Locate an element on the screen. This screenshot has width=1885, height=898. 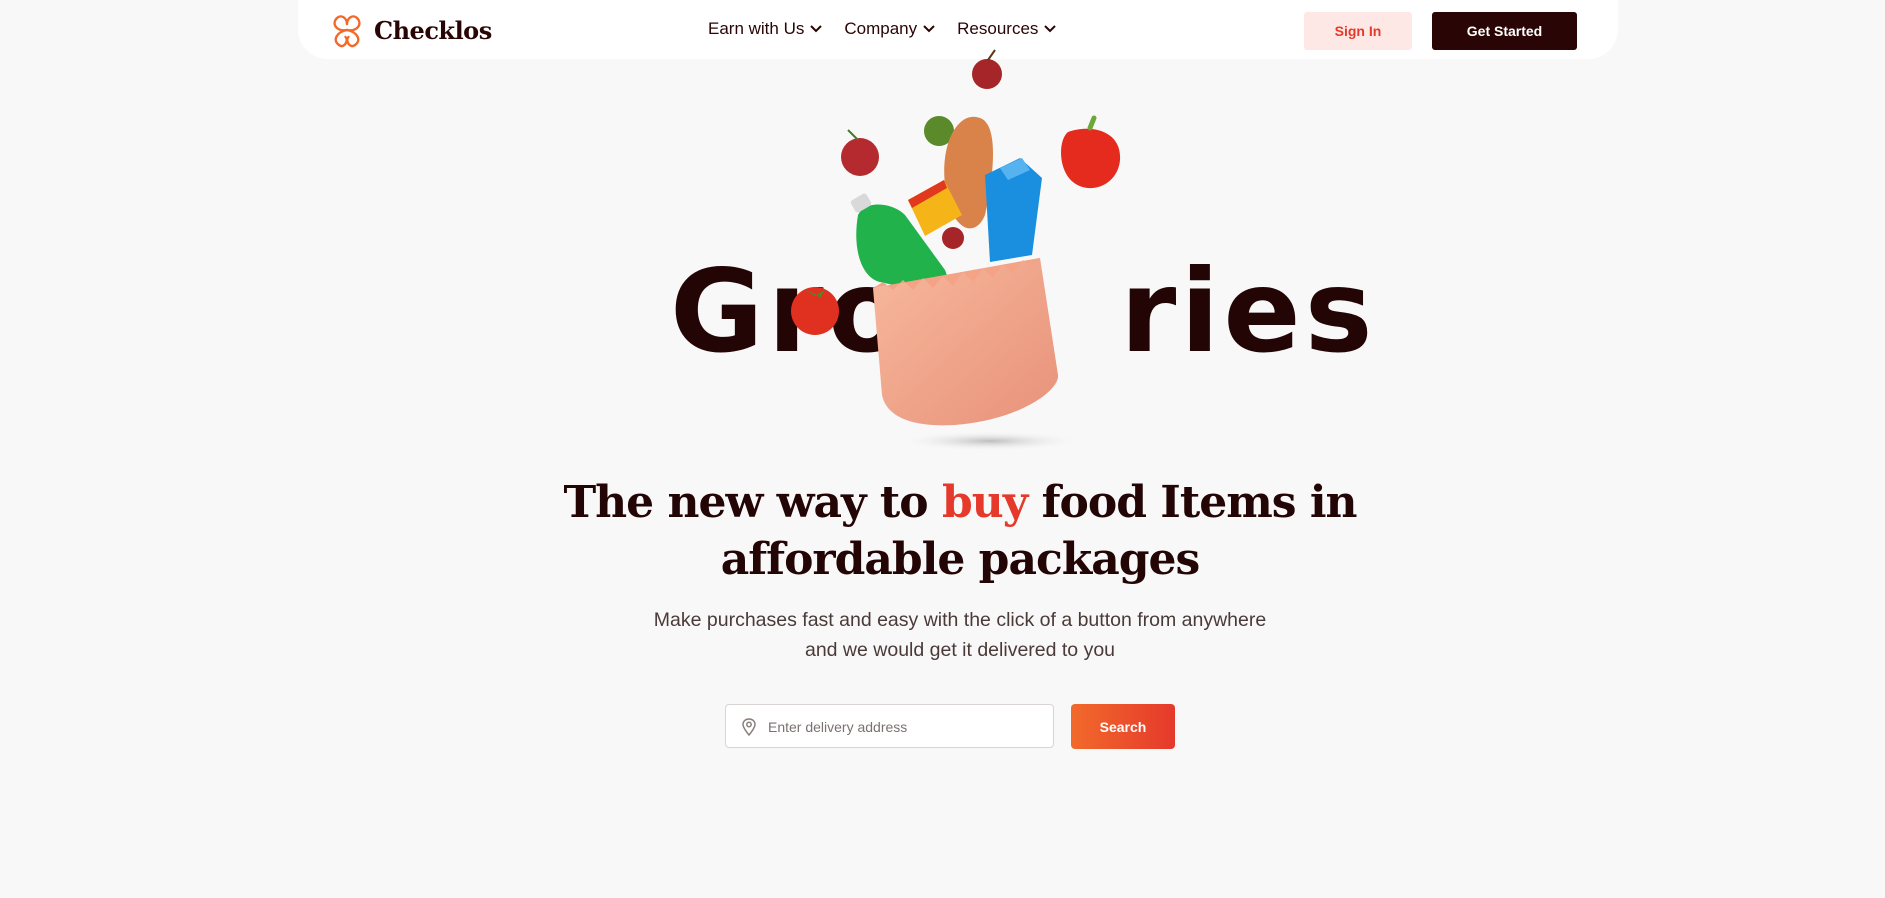
headline-accent: buy is located at coordinates (984, 502).